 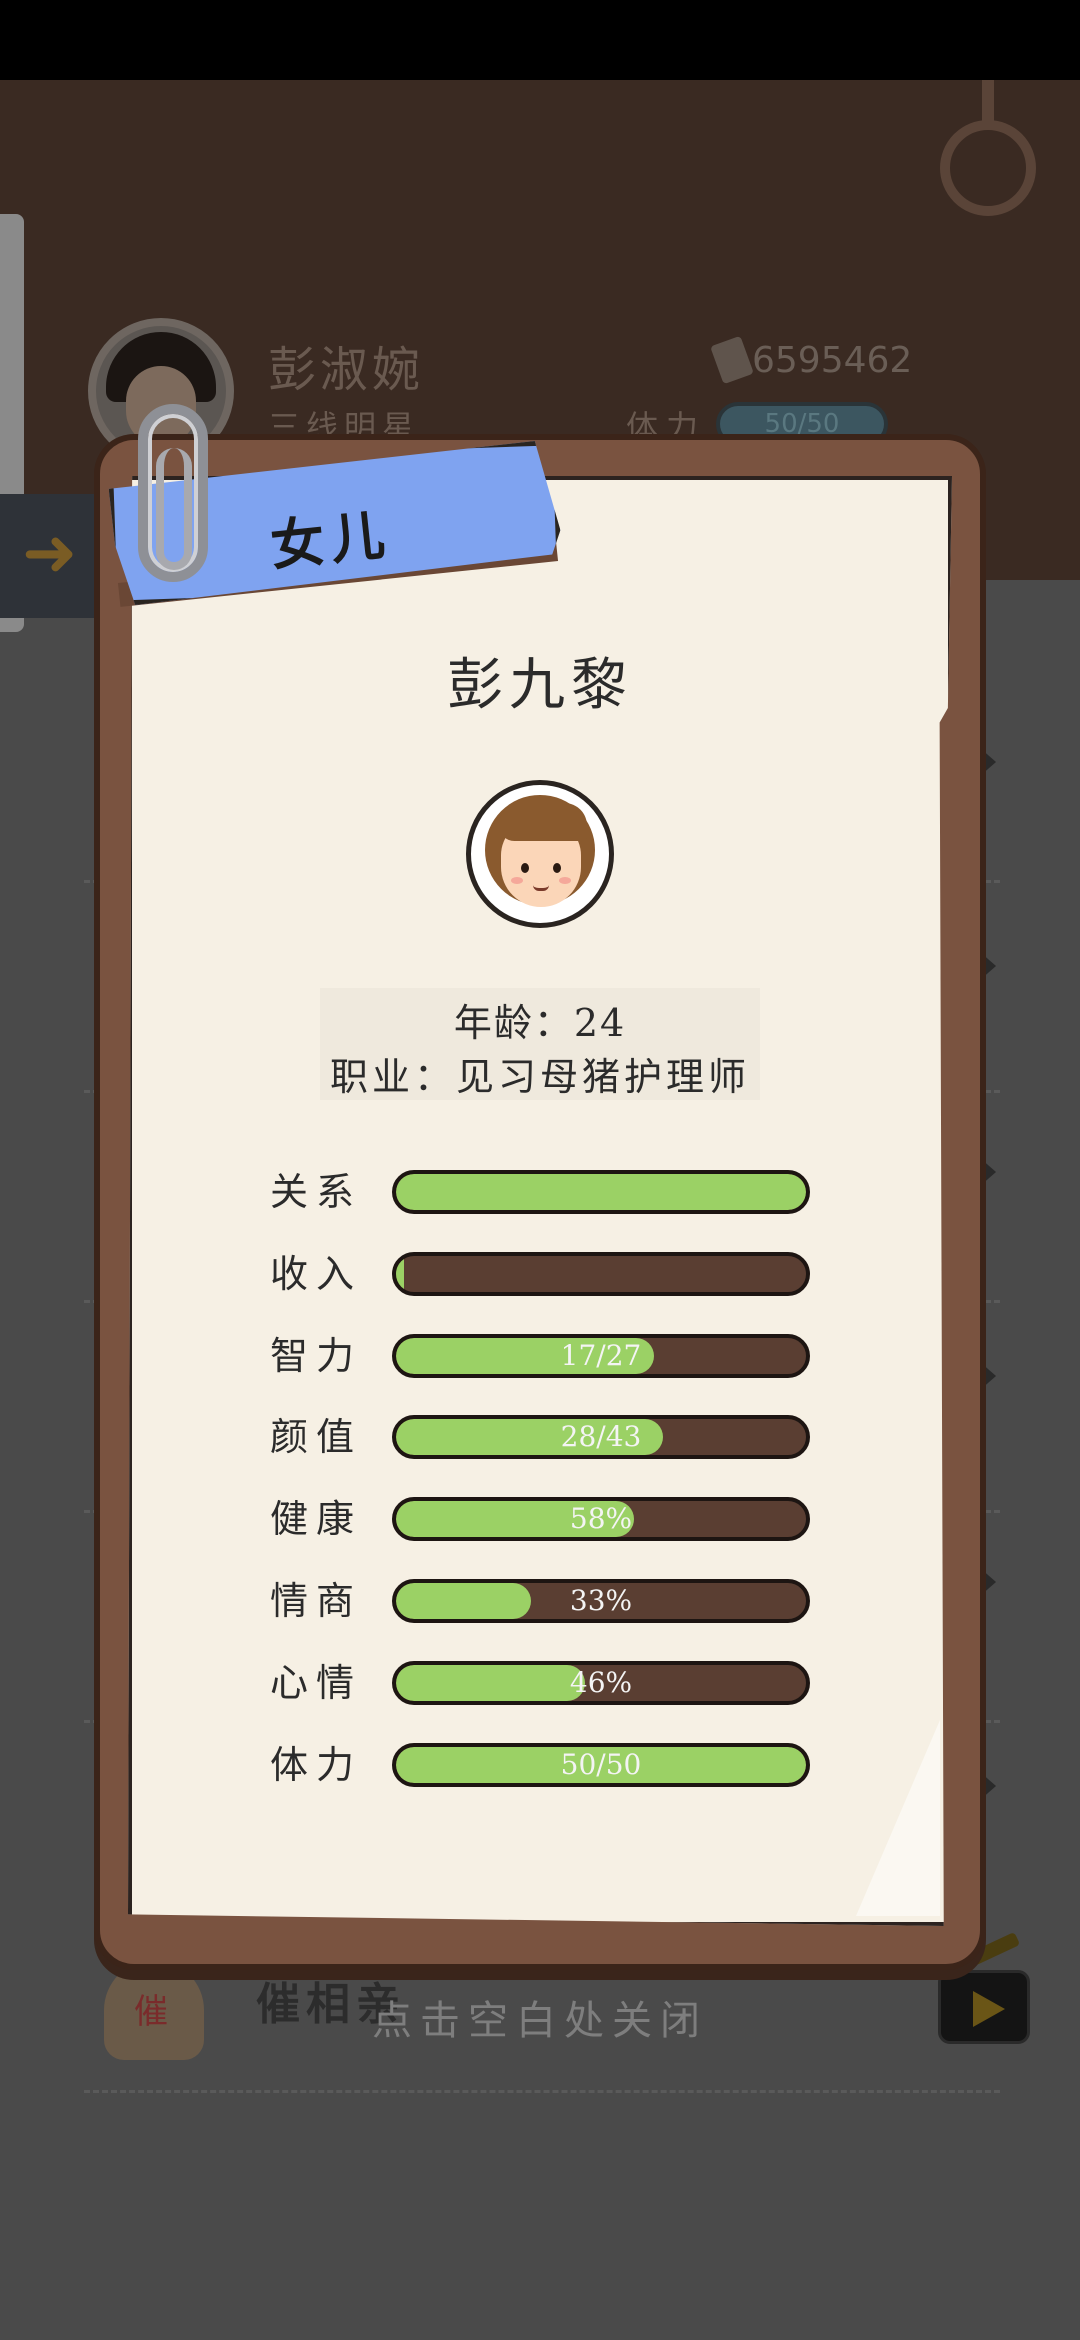 I want to click on list-divider, so click(x=542, y=2091).